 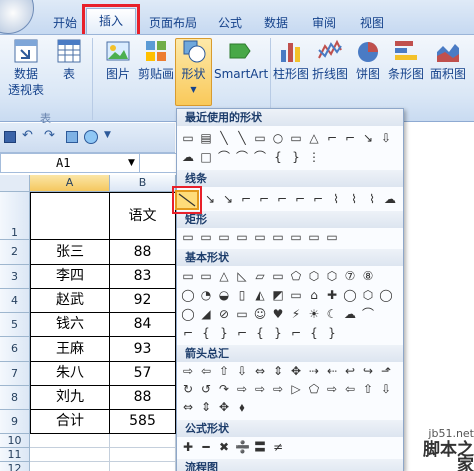 What do you see at coordinates (330, 60) in the screenshot?
I see `line-chart-button: 折线图` at bounding box center [330, 60].